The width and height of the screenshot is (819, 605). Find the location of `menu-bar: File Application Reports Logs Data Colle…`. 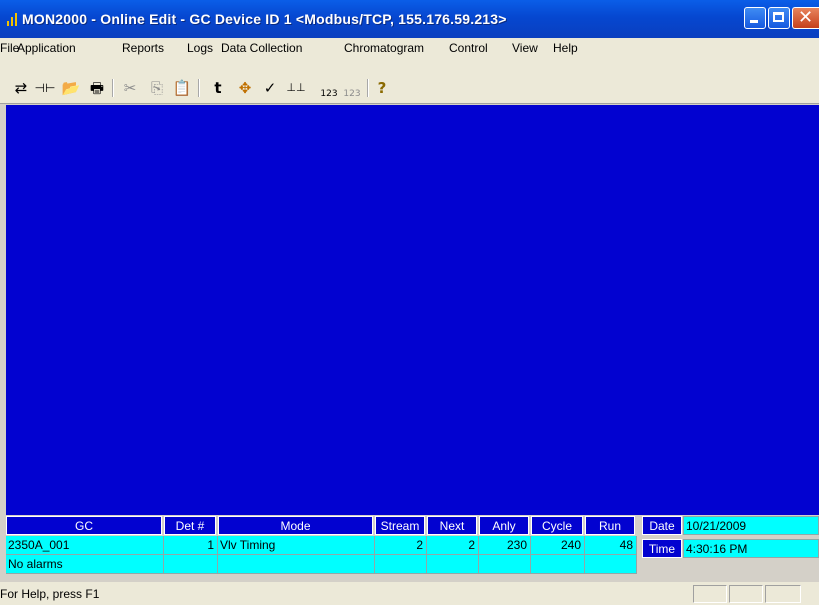

menu-bar: File Application Reports Logs Data Colle… is located at coordinates (409, 48).